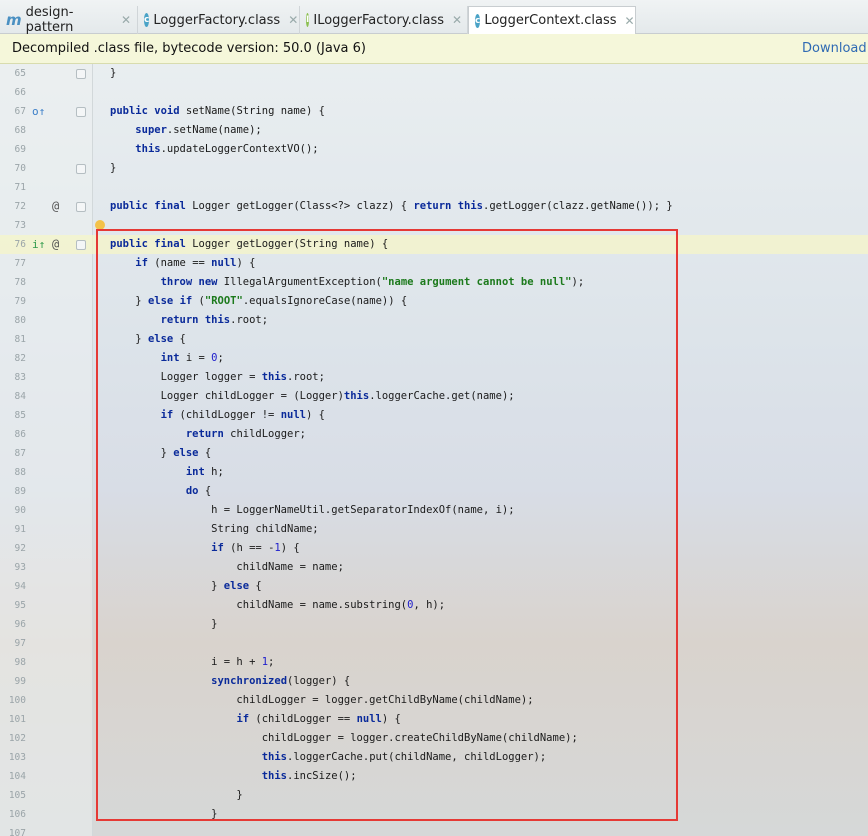 Image resolution: width=868 pixels, height=836 pixels. Describe the element at coordinates (434, 719) in the screenshot. I see `code-line: 101 if (childLogger == null) {` at that location.